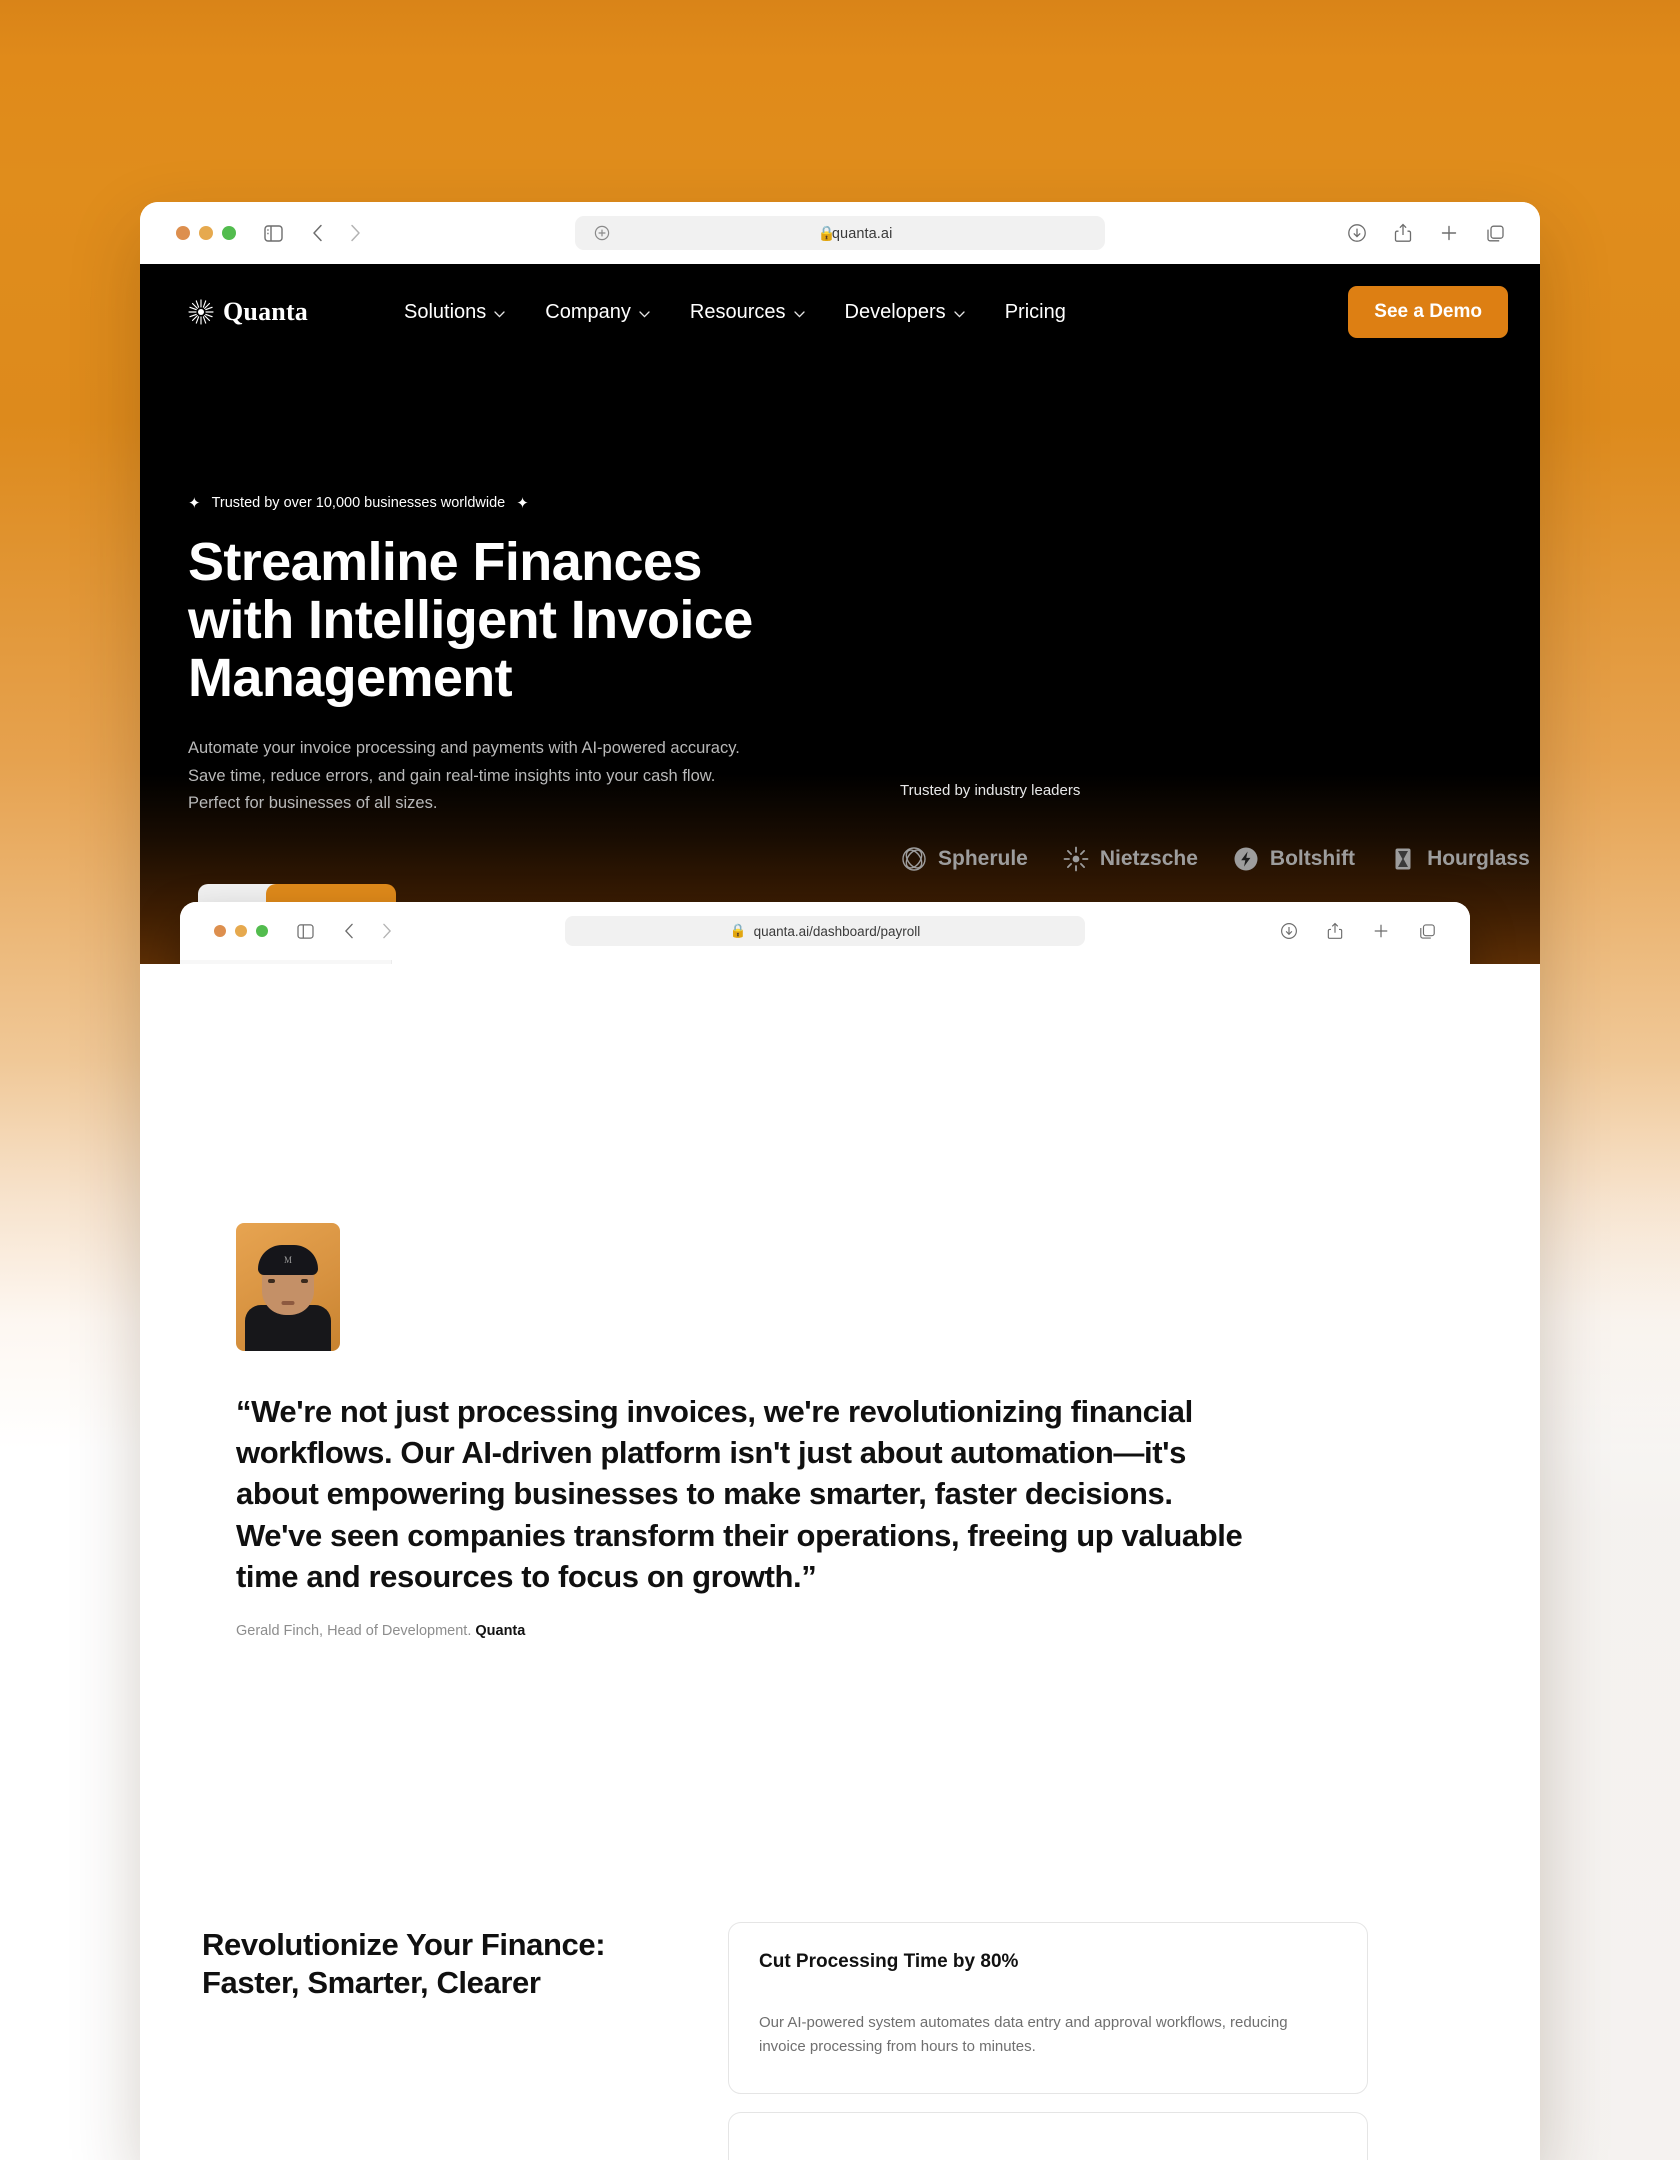 The height and width of the screenshot is (2160, 1680). I want to click on dashboard-main: Payroll Search, so click(931, 962).